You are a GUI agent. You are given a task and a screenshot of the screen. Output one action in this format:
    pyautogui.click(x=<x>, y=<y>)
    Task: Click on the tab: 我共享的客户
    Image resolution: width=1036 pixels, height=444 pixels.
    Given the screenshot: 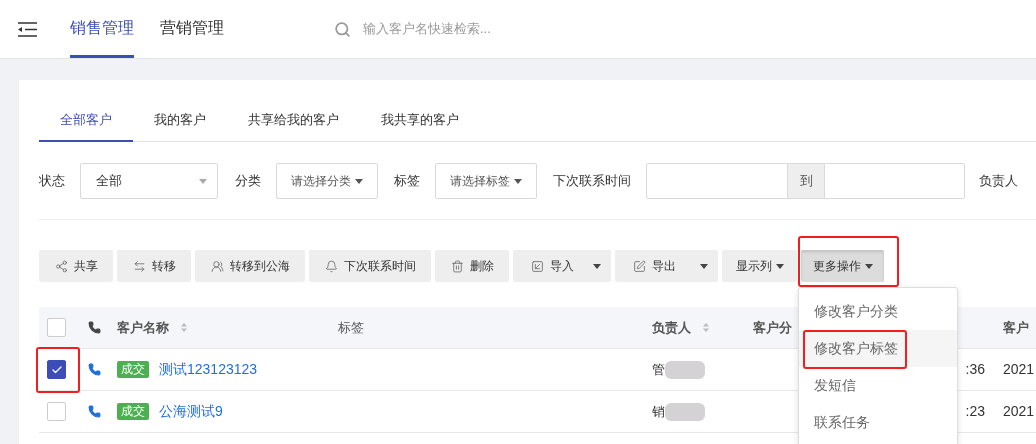 What is the action you would take?
    pyautogui.click(x=420, y=121)
    